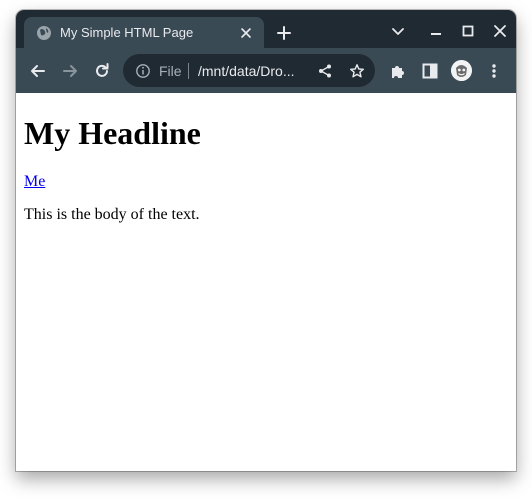  I want to click on globe-icon, so click(44, 33).